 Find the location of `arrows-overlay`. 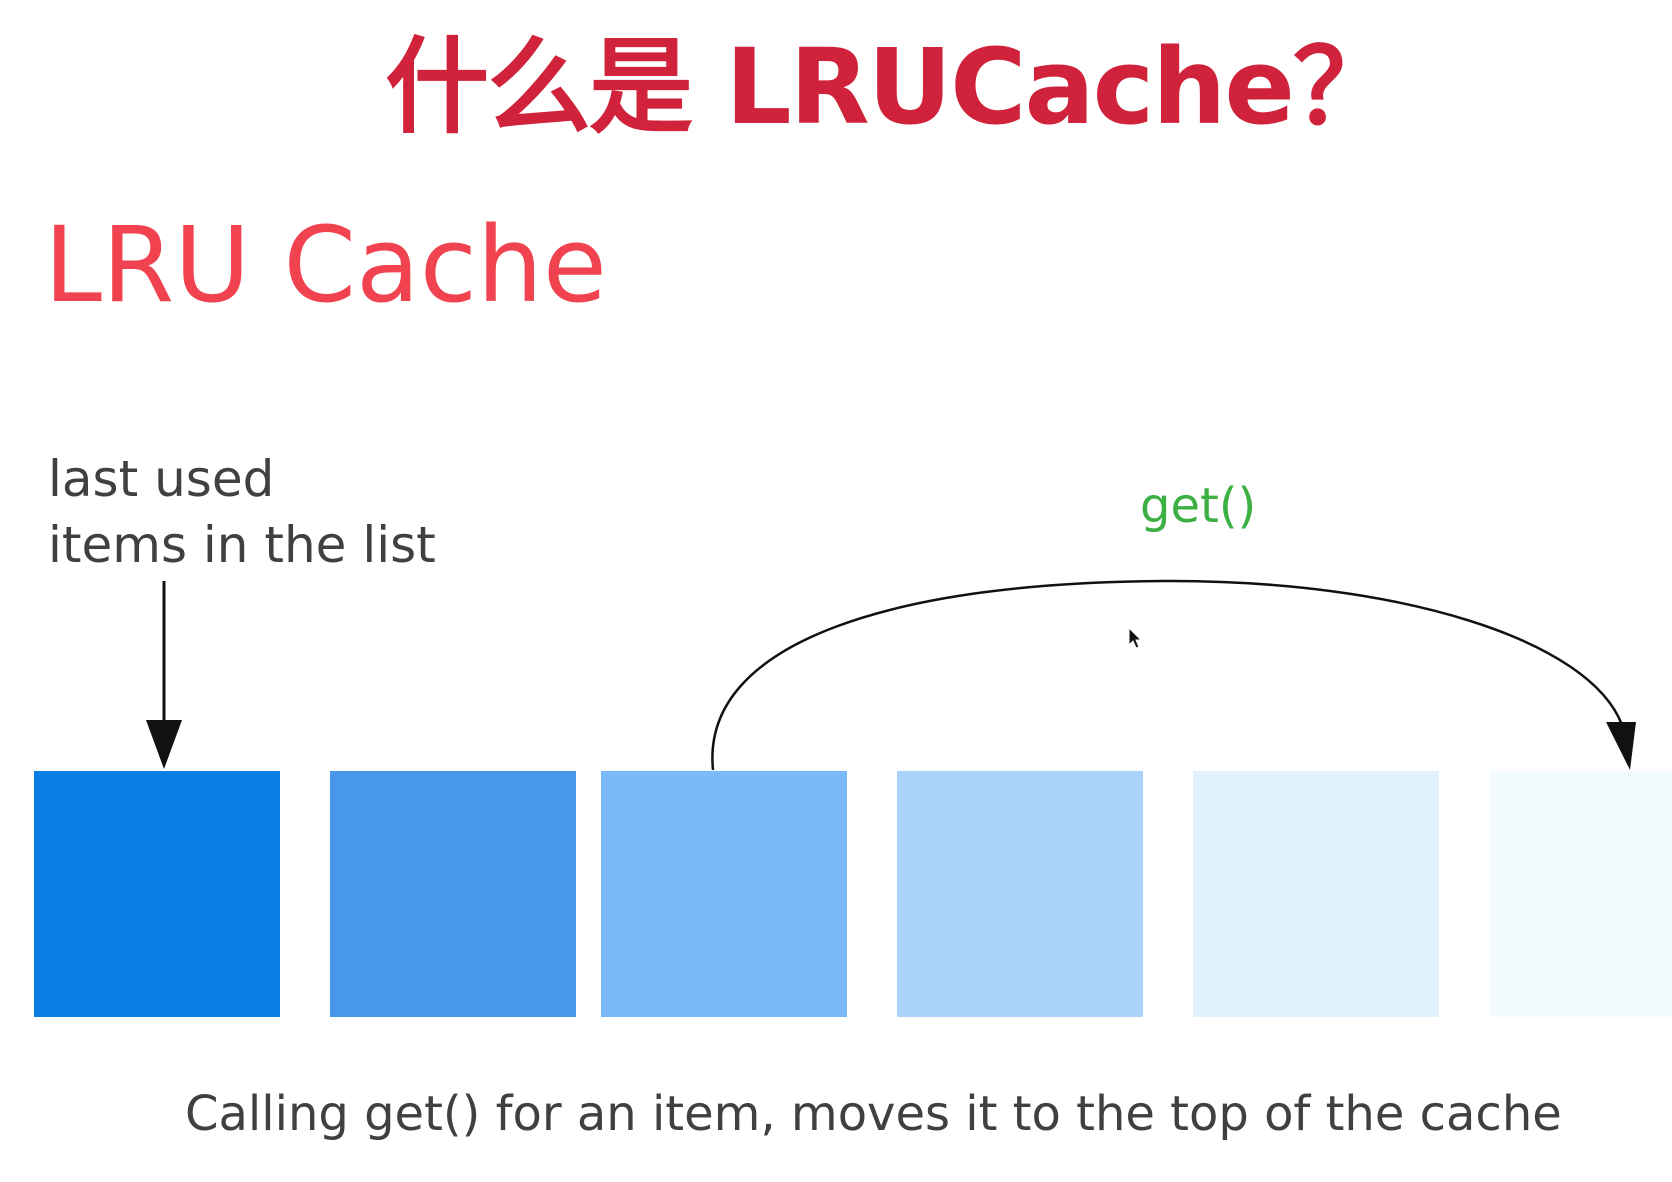

arrows-overlay is located at coordinates (891, 675).